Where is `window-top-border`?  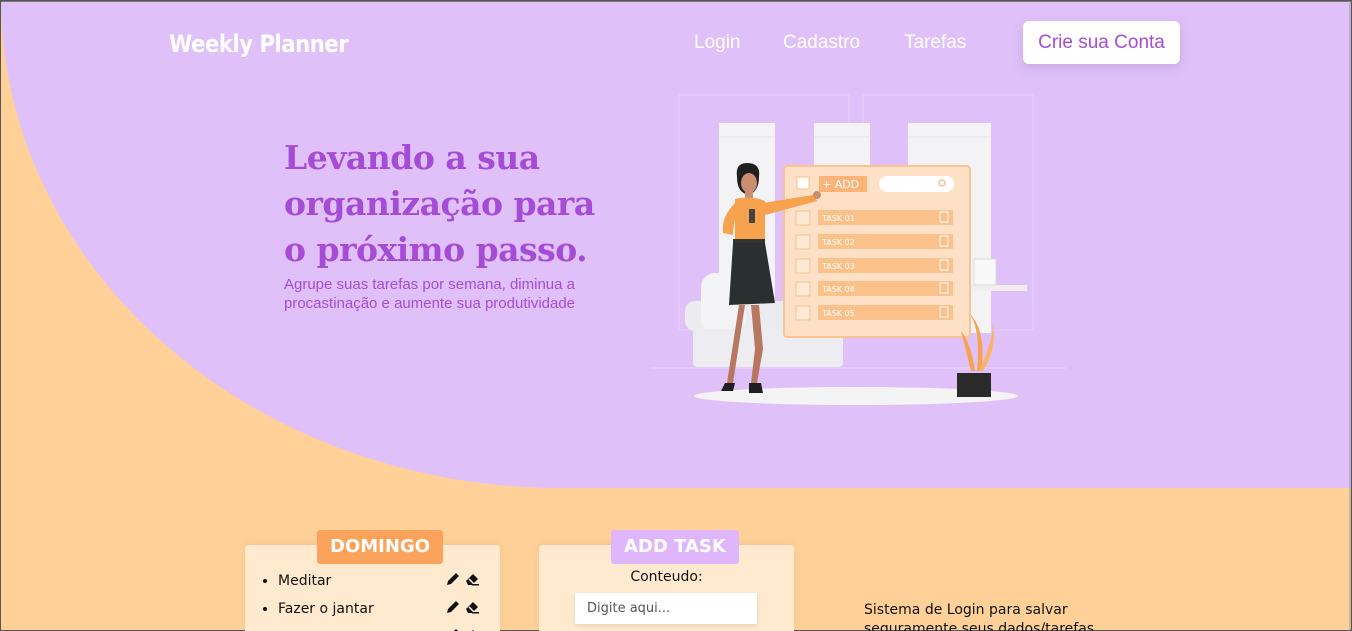
window-top-border is located at coordinates (676, 1).